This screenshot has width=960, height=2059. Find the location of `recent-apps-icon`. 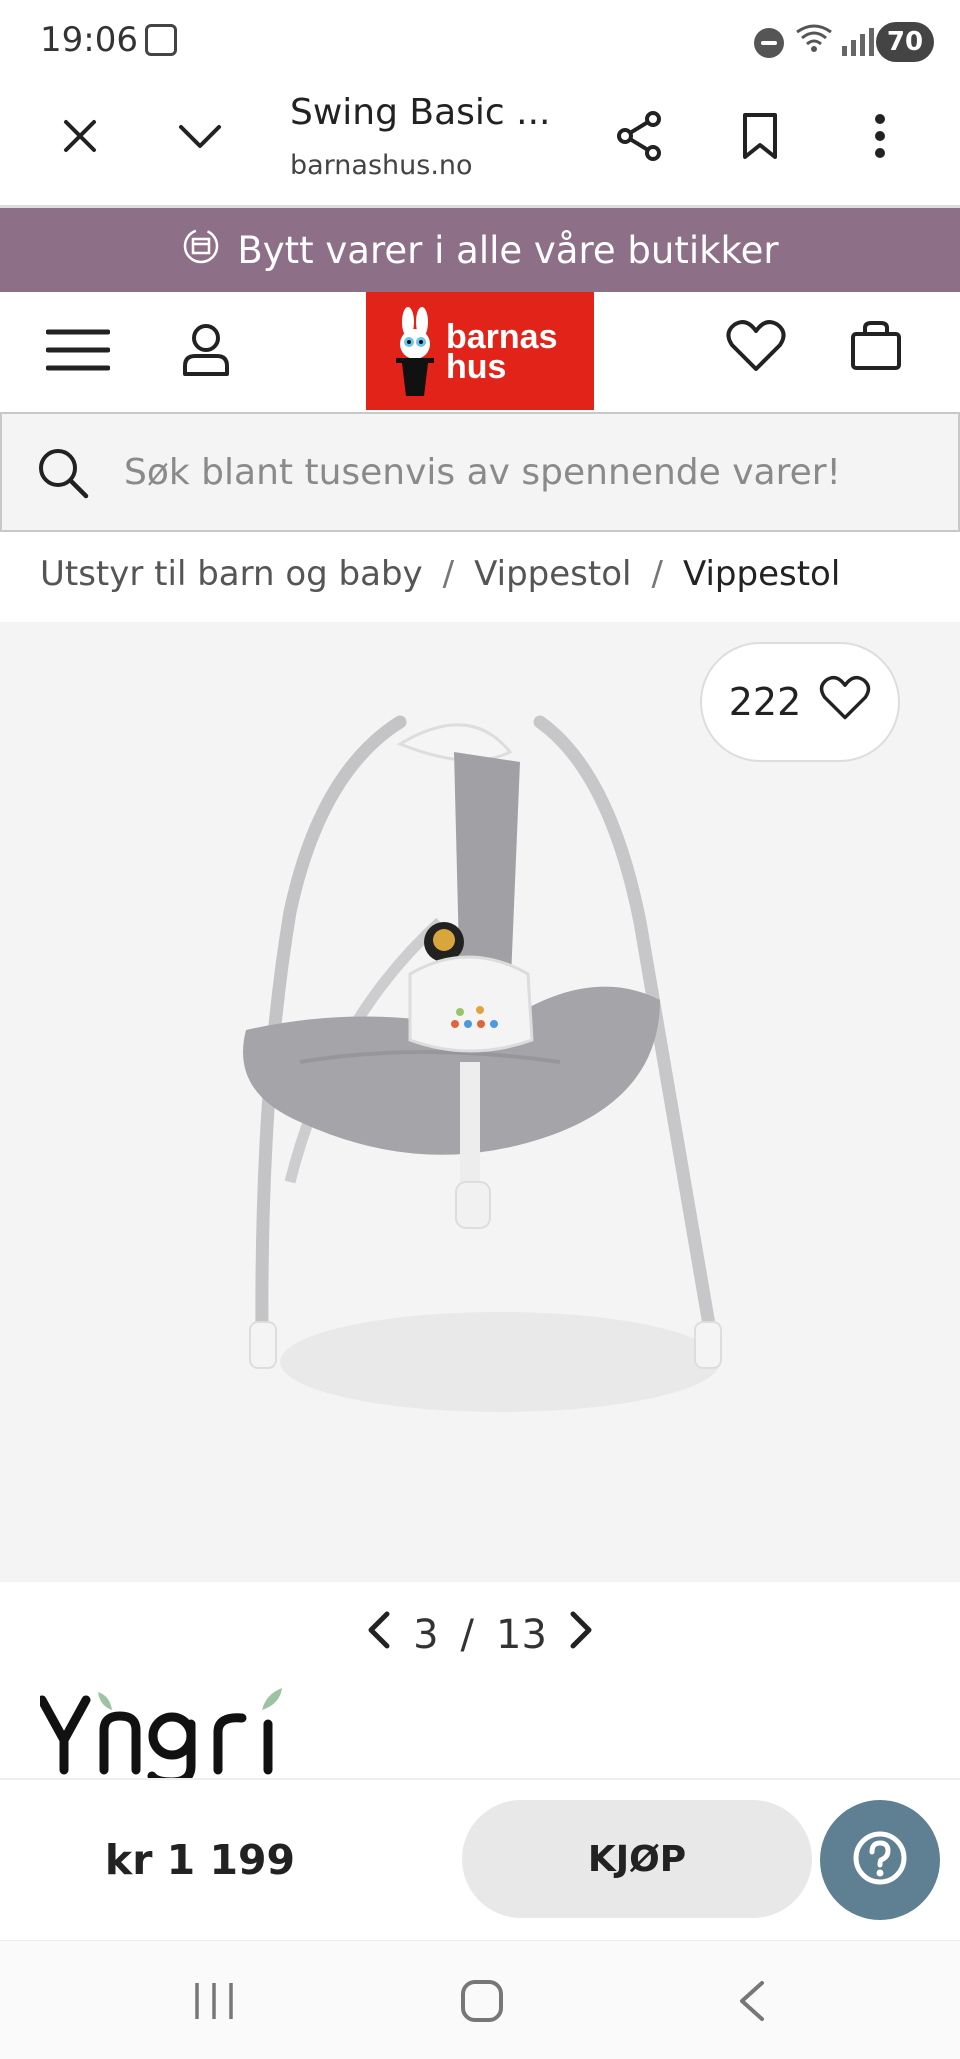

recent-apps-icon is located at coordinates (214, 2003).